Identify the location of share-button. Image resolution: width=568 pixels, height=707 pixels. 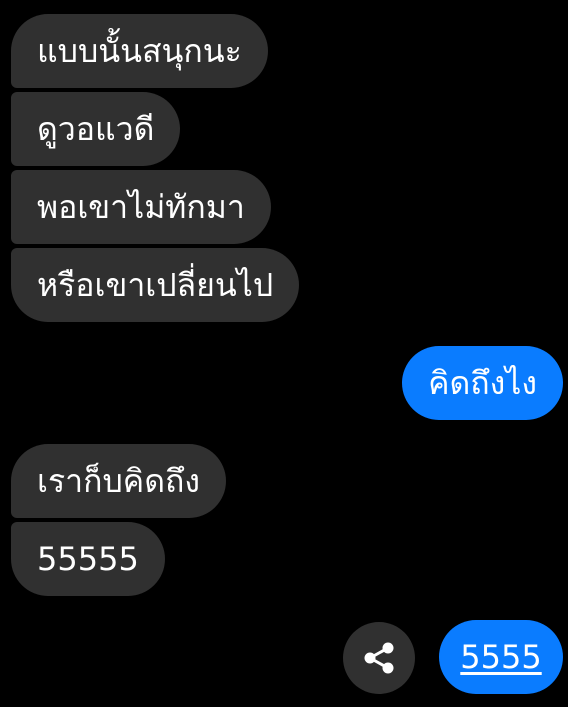
(379, 658).